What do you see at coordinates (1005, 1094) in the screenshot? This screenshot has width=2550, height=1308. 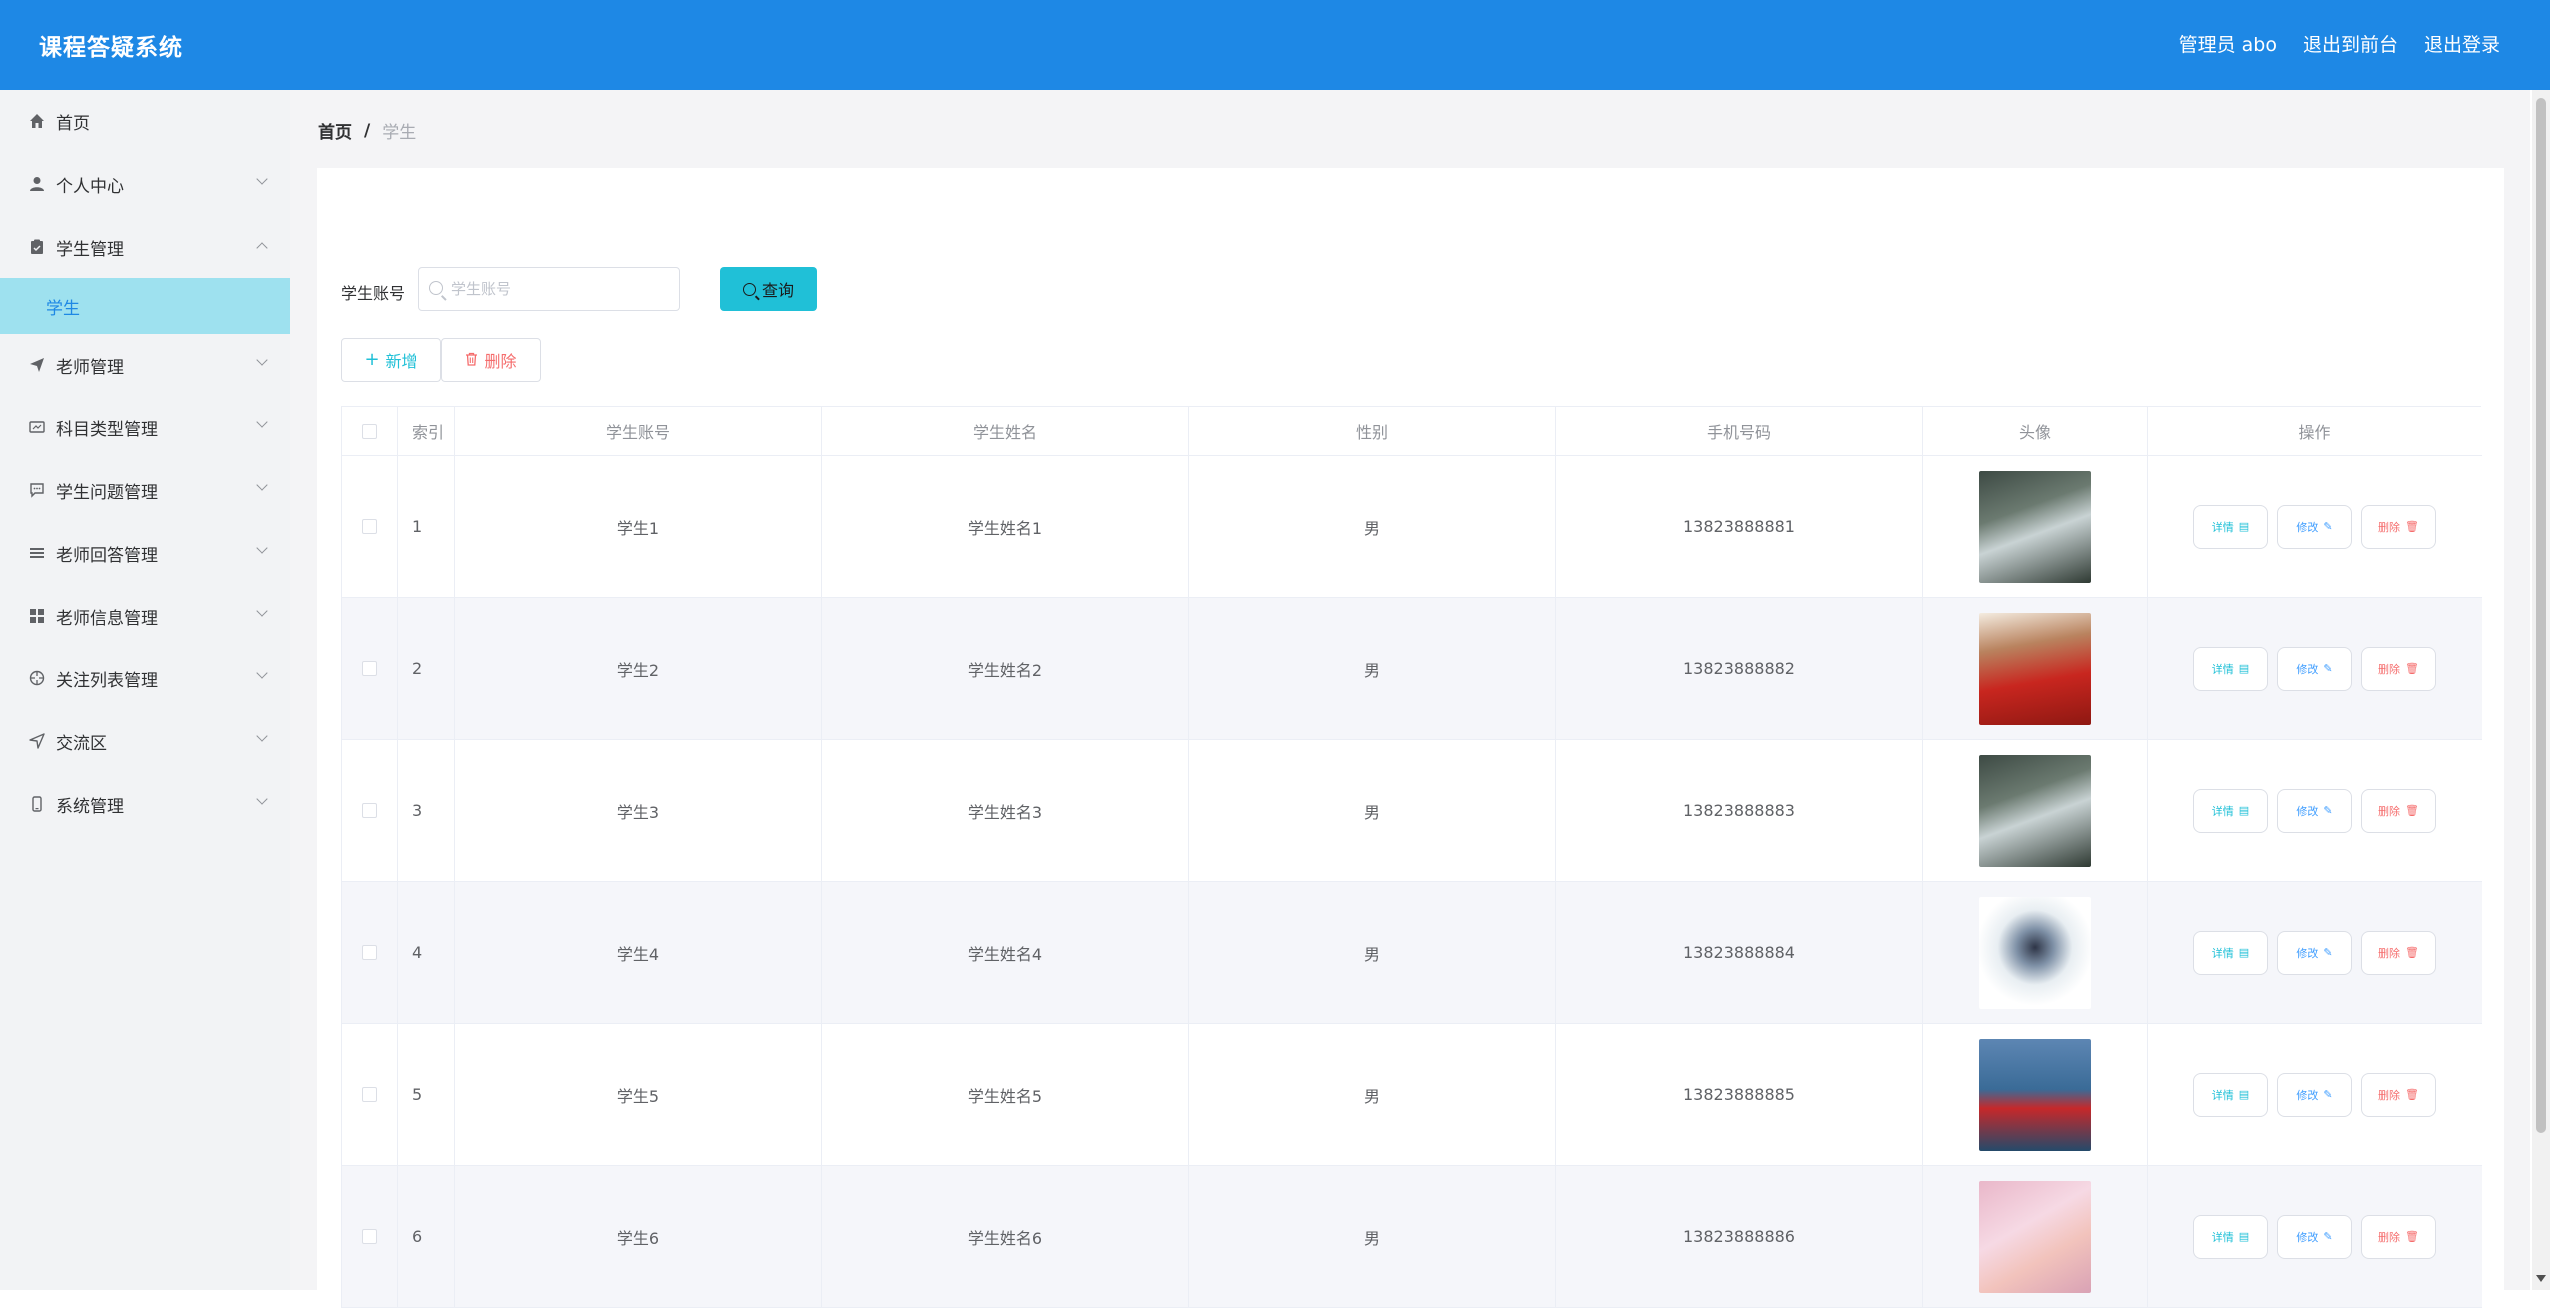 I see `cell-name: 学生姓名5` at bounding box center [1005, 1094].